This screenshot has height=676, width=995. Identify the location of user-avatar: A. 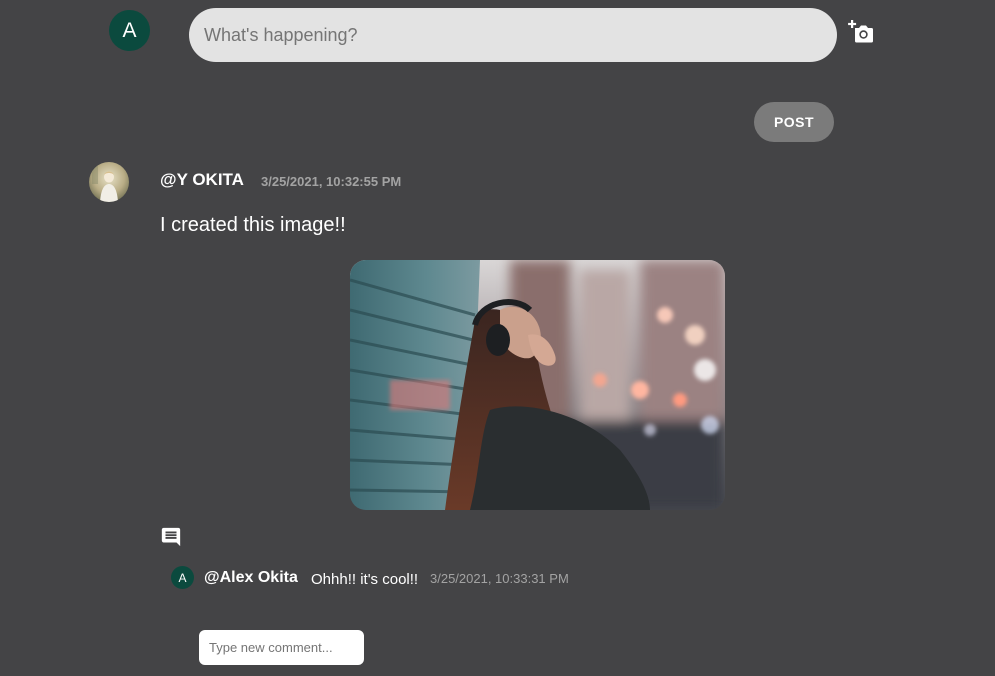
(129, 30).